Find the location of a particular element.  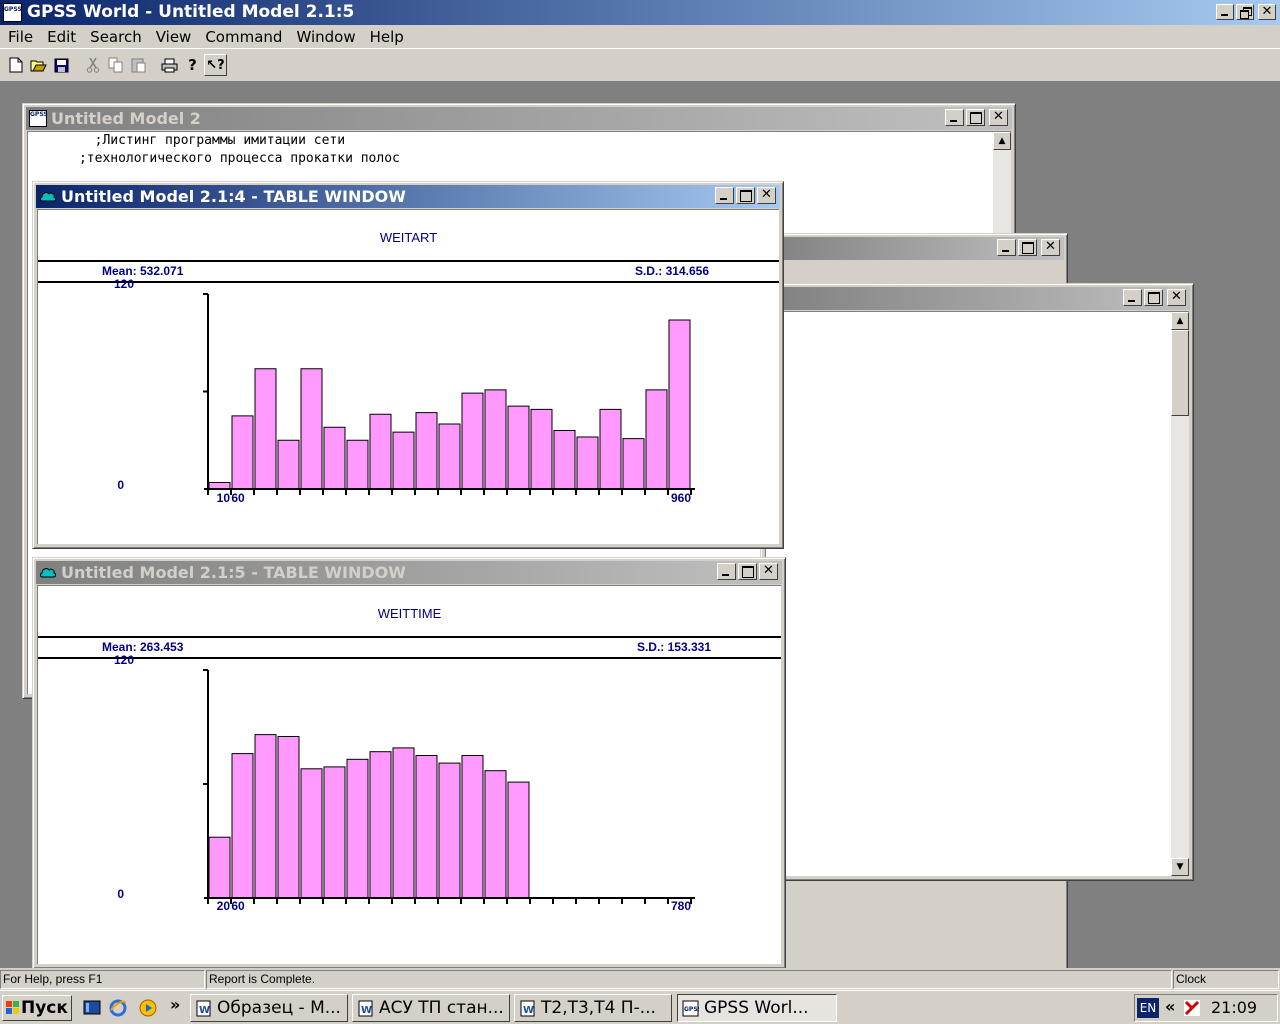

menu-file: File is located at coordinates (21, 37).